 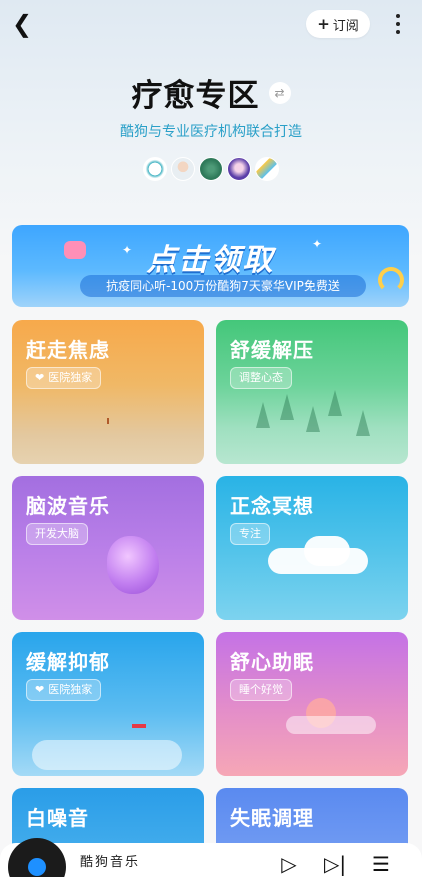 I want to click on page-title: 疗愈专区, so click(x=195, y=96).